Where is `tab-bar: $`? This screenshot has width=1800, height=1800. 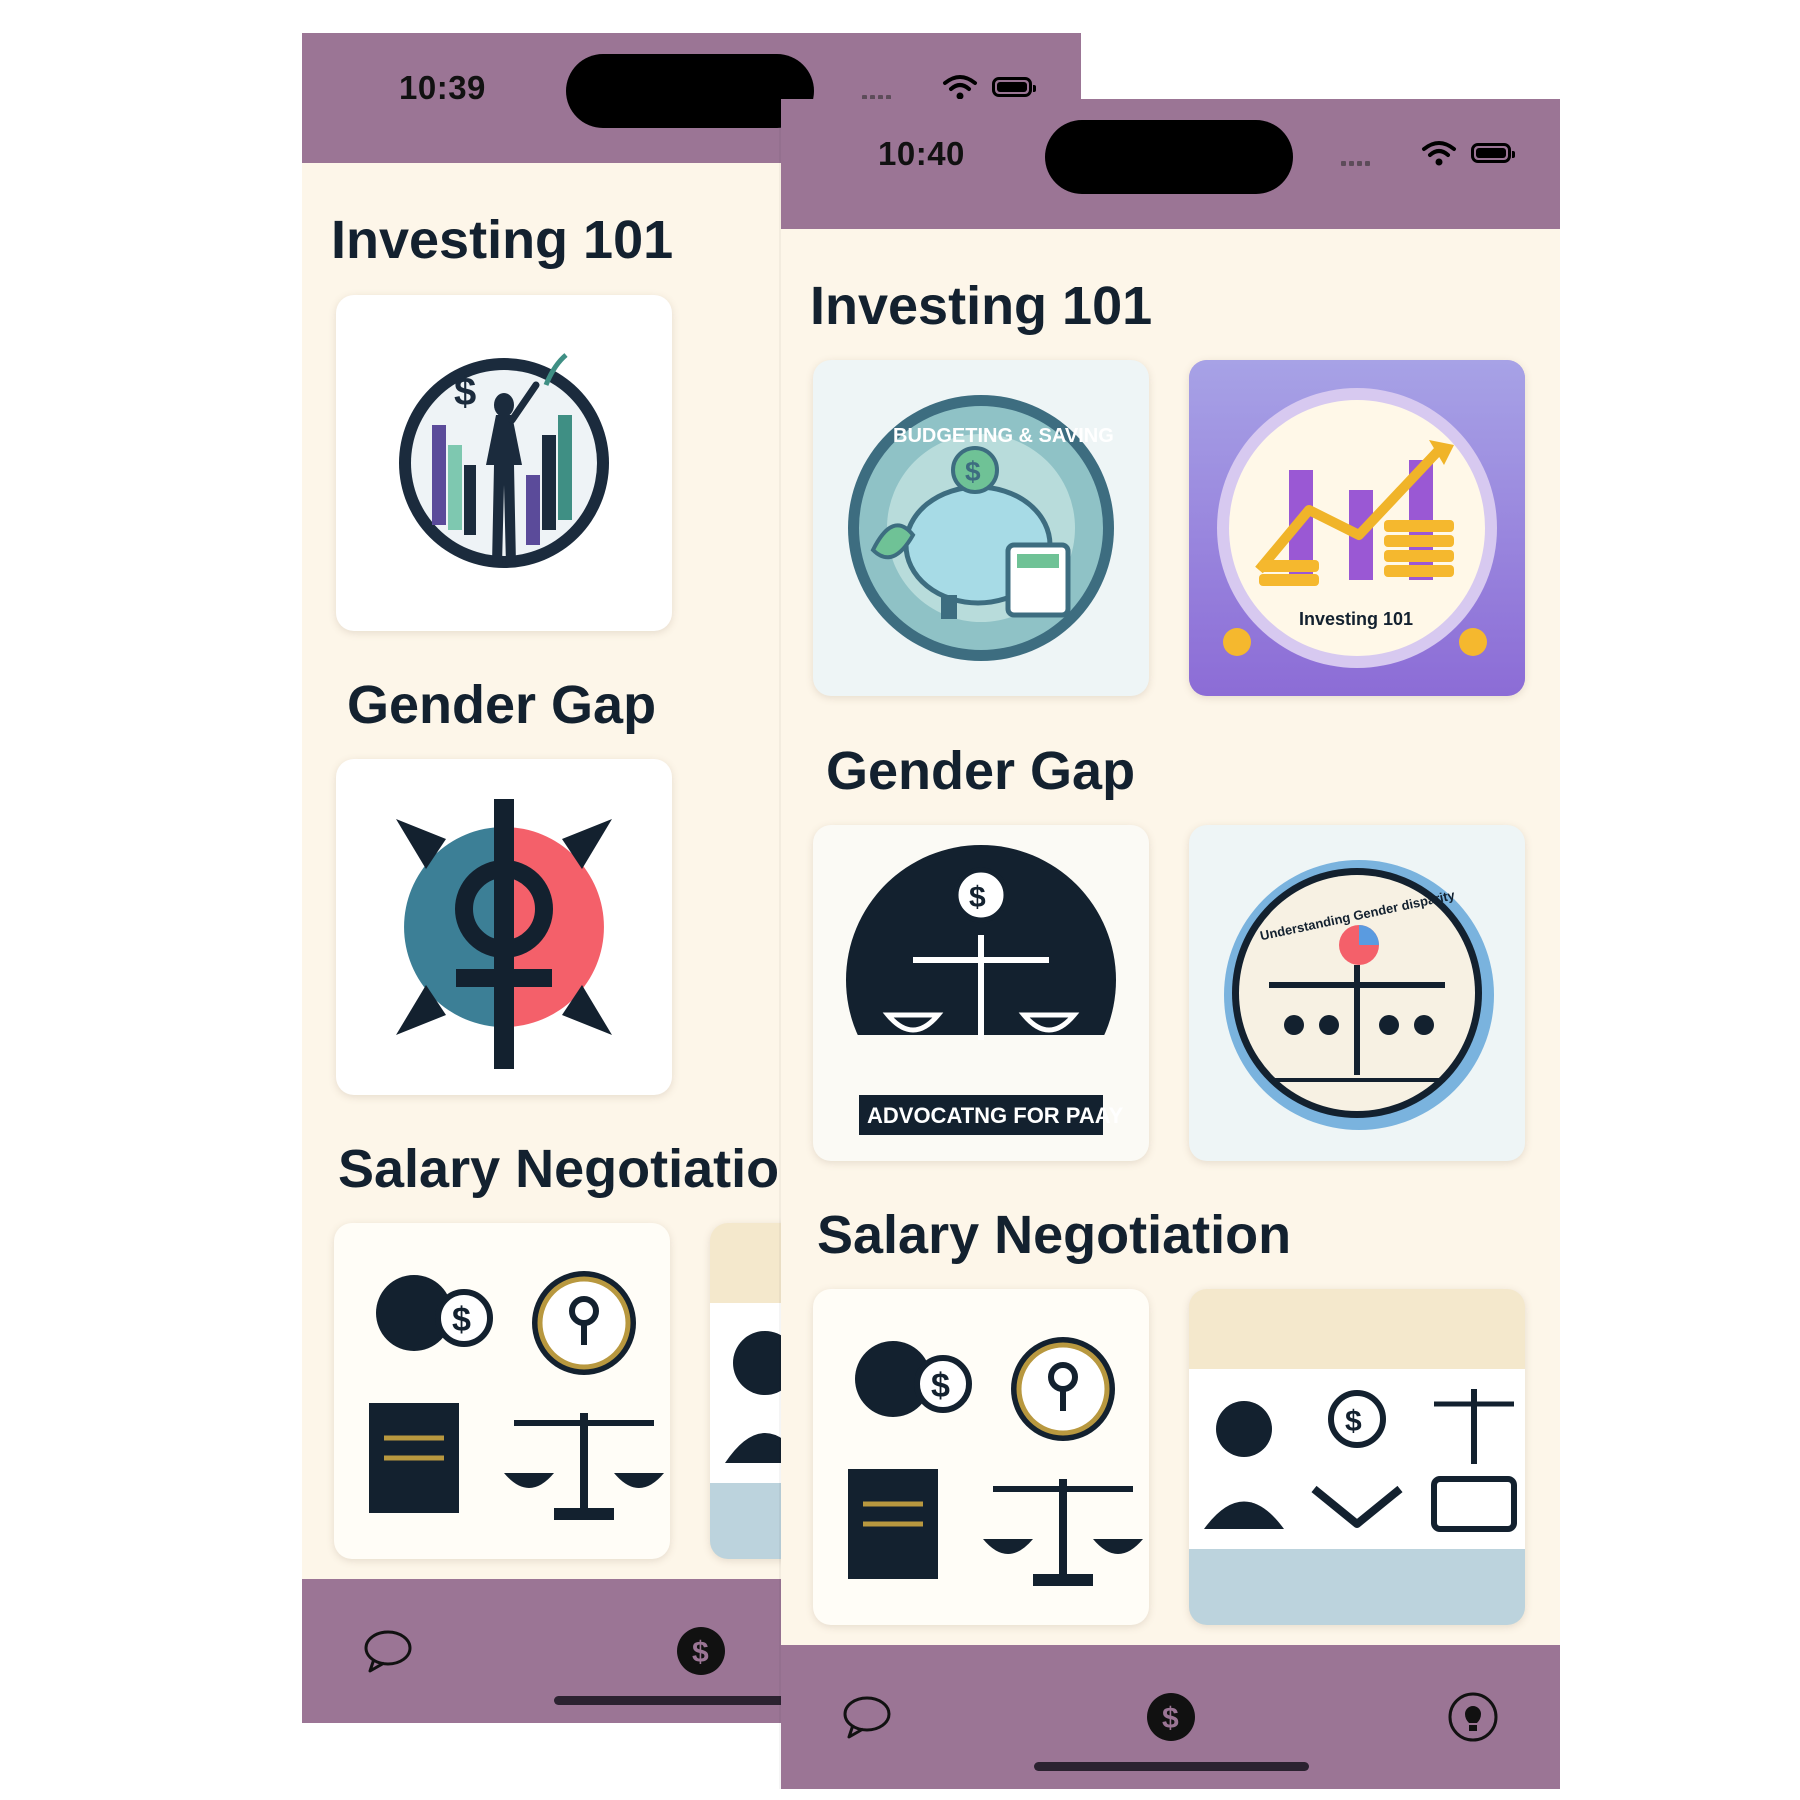
tab-bar: $ is located at coordinates (1170, 1717).